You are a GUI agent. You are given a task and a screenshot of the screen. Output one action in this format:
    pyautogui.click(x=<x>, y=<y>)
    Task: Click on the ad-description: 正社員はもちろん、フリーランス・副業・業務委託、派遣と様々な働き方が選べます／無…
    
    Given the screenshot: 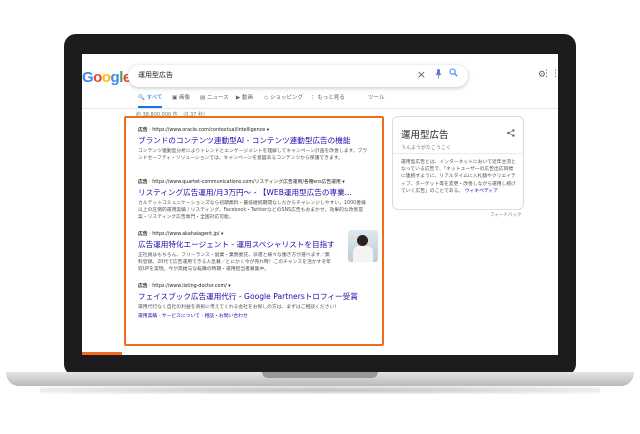 What is the action you would take?
    pyautogui.click(x=234, y=263)
    